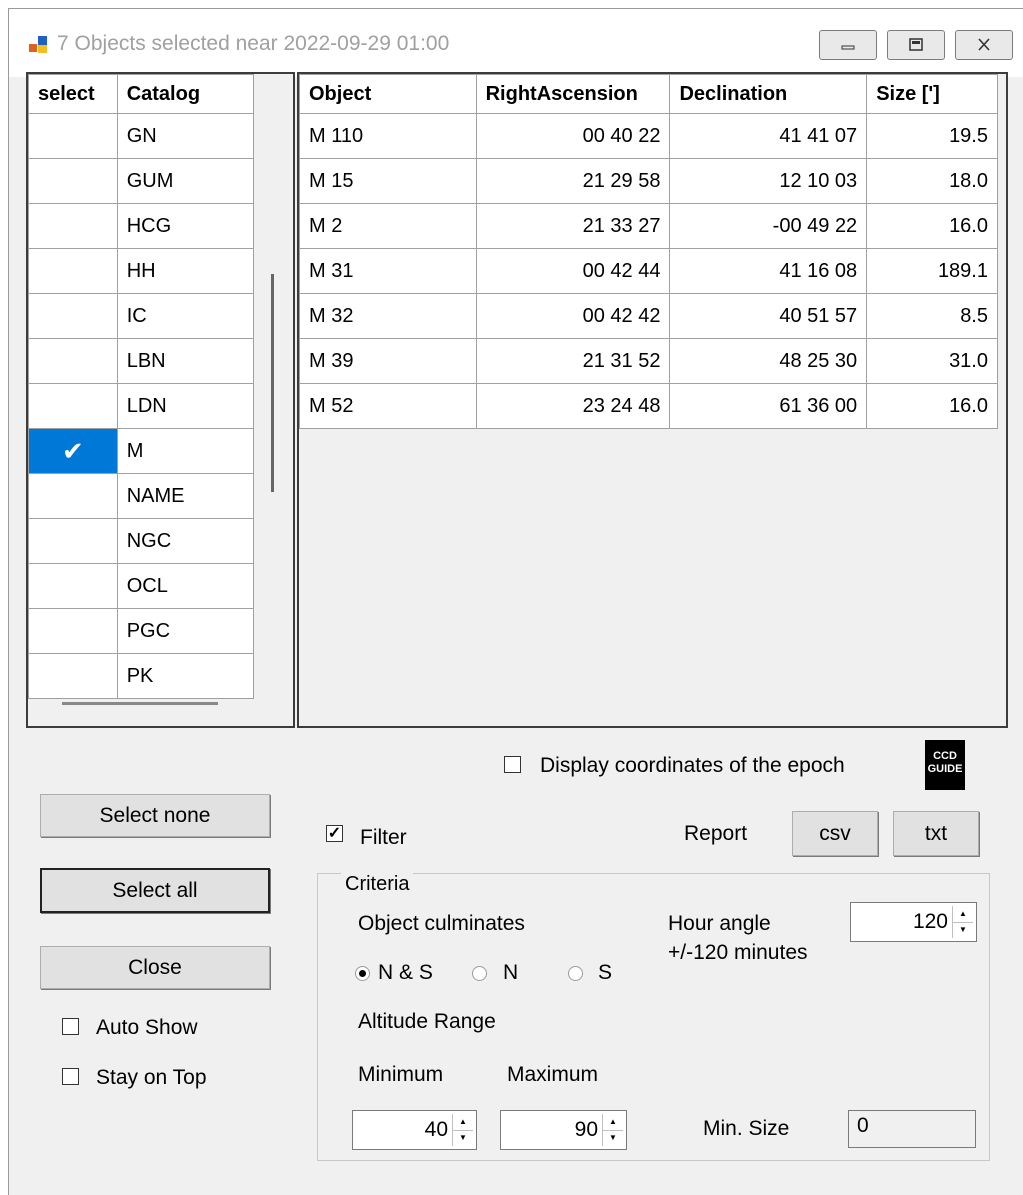  Describe the element at coordinates (479, 973) in the screenshot. I see `radio-n` at that location.